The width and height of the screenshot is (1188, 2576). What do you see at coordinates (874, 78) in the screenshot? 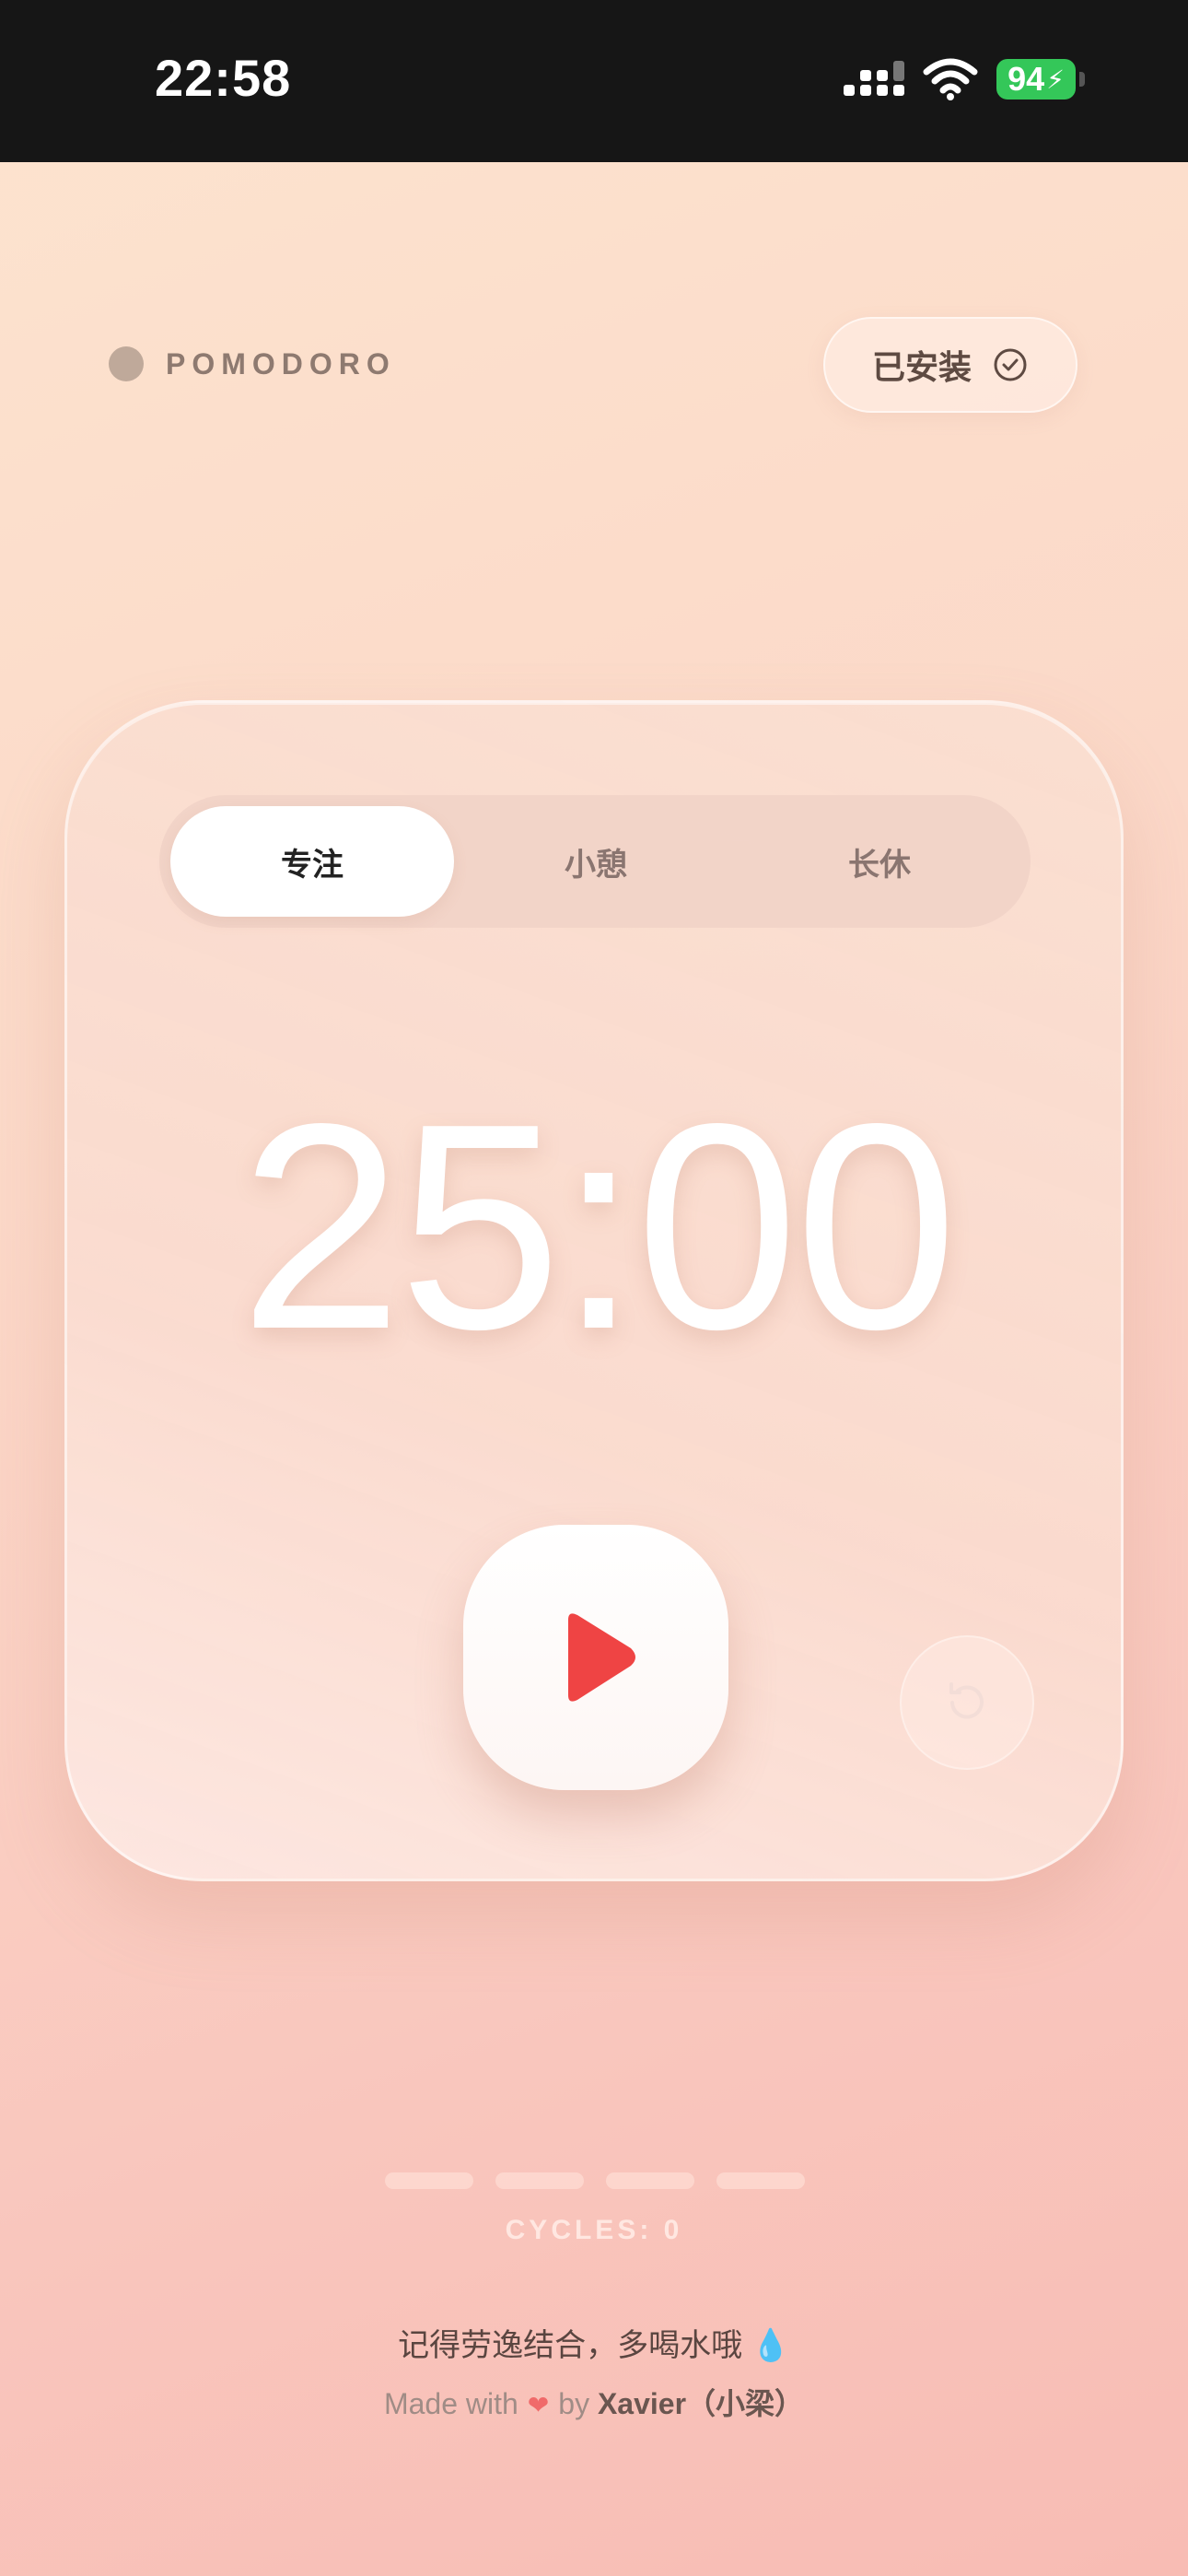
I see `cellular-signal-icon` at bounding box center [874, 78].